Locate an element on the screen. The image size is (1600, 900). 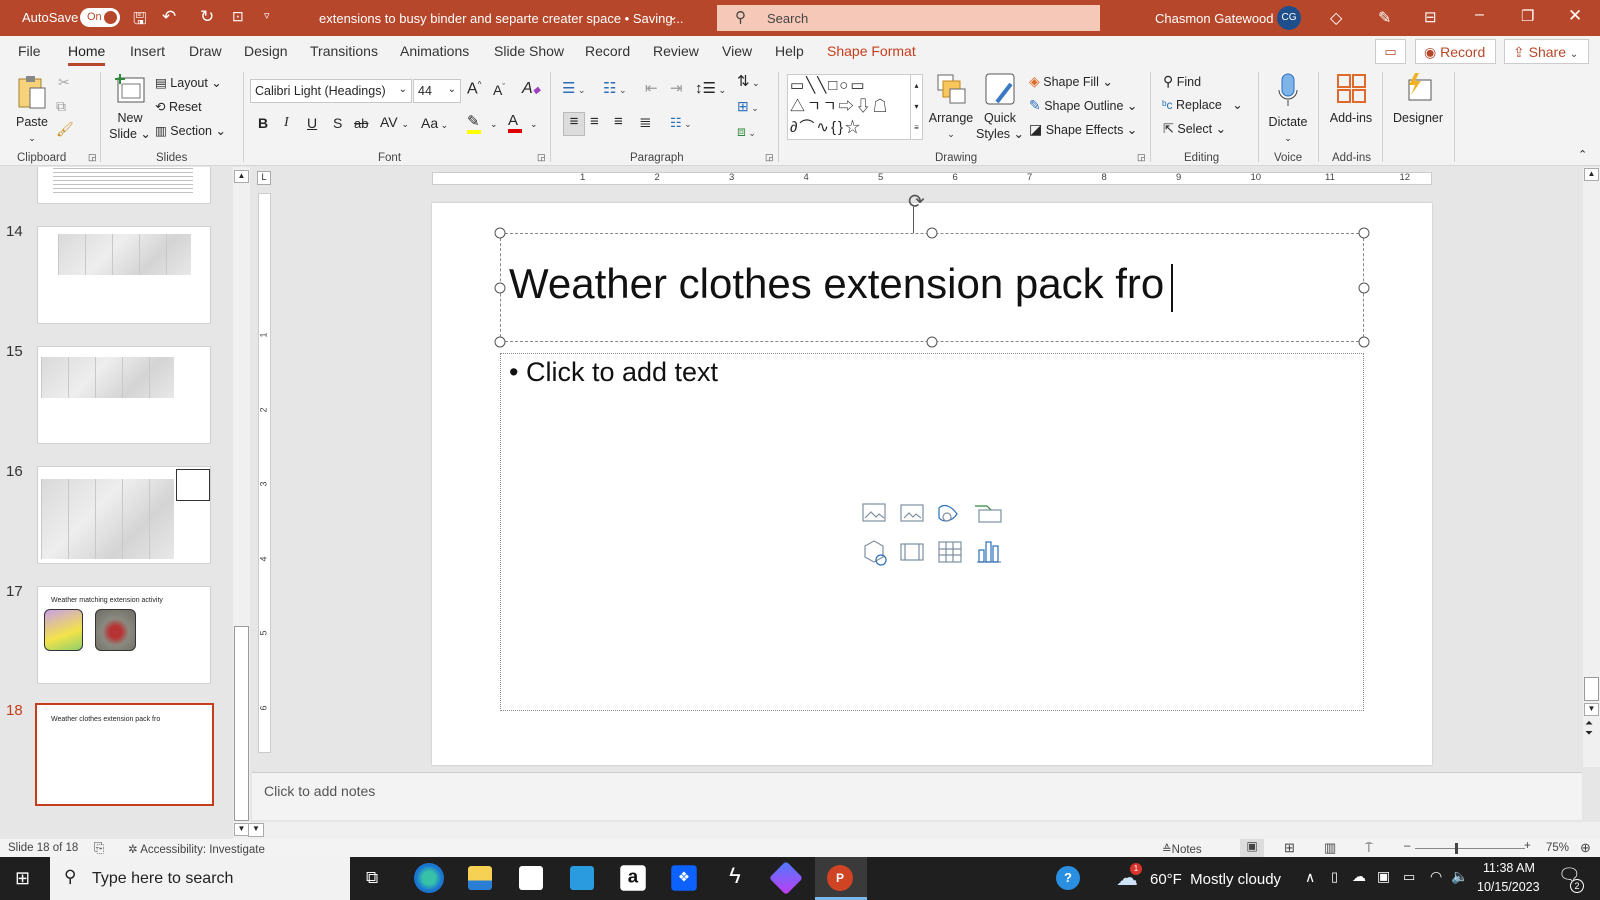
tab-slide-show: Slide Show is located at coordinates (529, 51).